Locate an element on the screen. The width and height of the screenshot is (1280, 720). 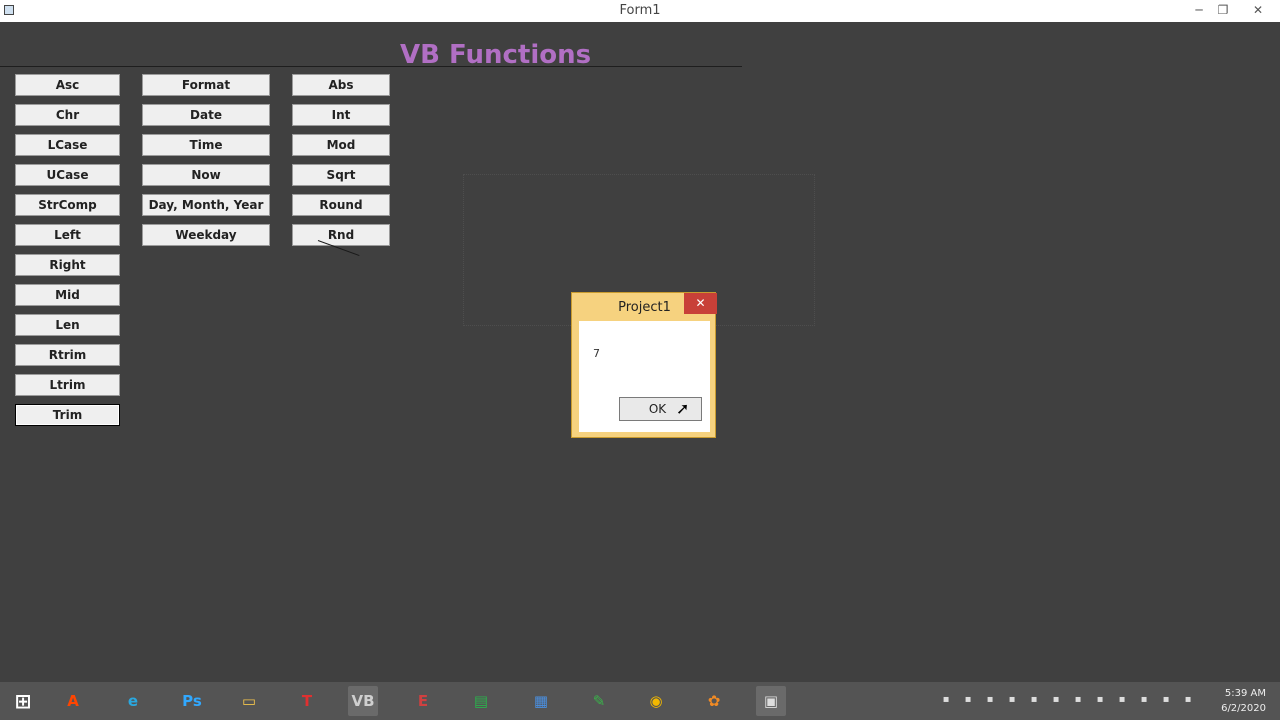
message-box-close-button: ✕ is located at coordinates (700, 303).